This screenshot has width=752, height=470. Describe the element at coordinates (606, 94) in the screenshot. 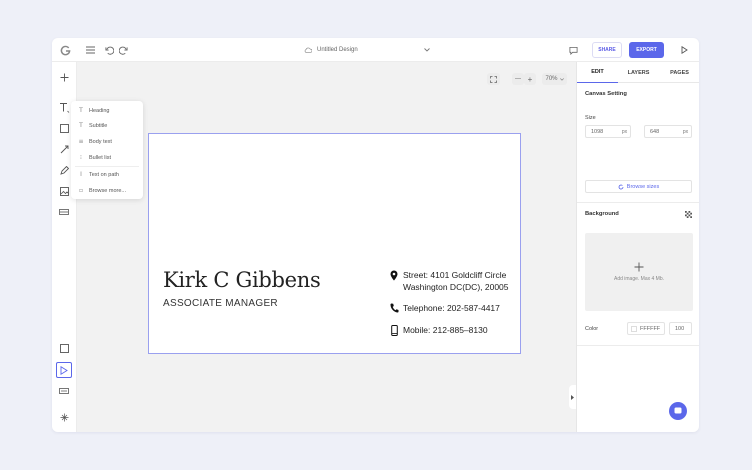

I see `canvas-setting-title: Canvas Setting` at that location.